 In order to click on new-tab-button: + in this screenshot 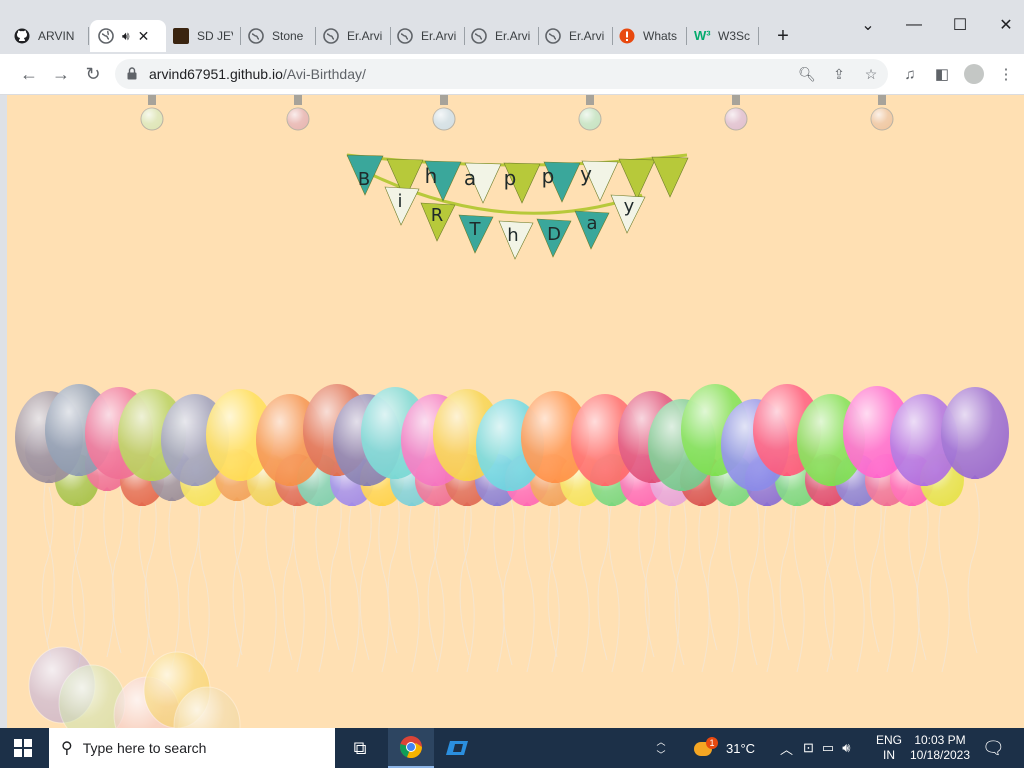, I will do `click(783, 36)`.